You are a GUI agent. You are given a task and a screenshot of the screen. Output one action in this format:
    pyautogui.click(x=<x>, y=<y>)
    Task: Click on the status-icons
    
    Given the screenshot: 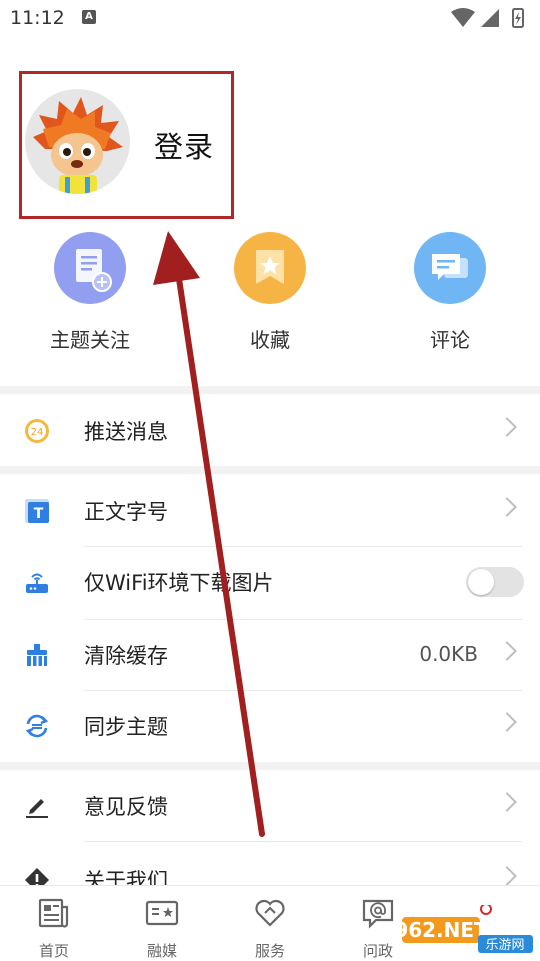 What is the action you would take?
    pyautogui.click(x=487, y=18)
    